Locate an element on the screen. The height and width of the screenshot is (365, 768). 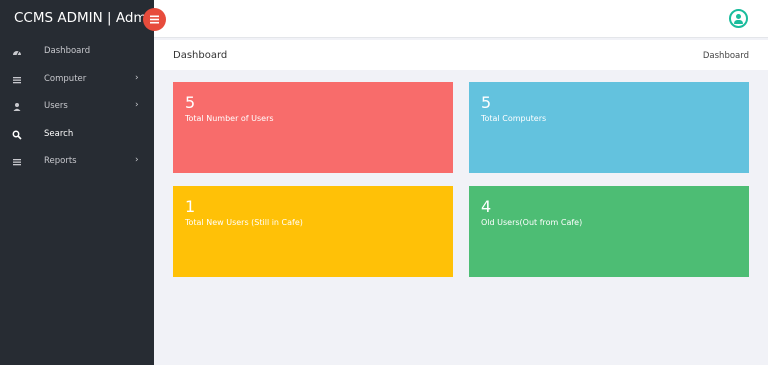
sidebar-item-dashboard: Dashboard is located at coordinates (77, 52).